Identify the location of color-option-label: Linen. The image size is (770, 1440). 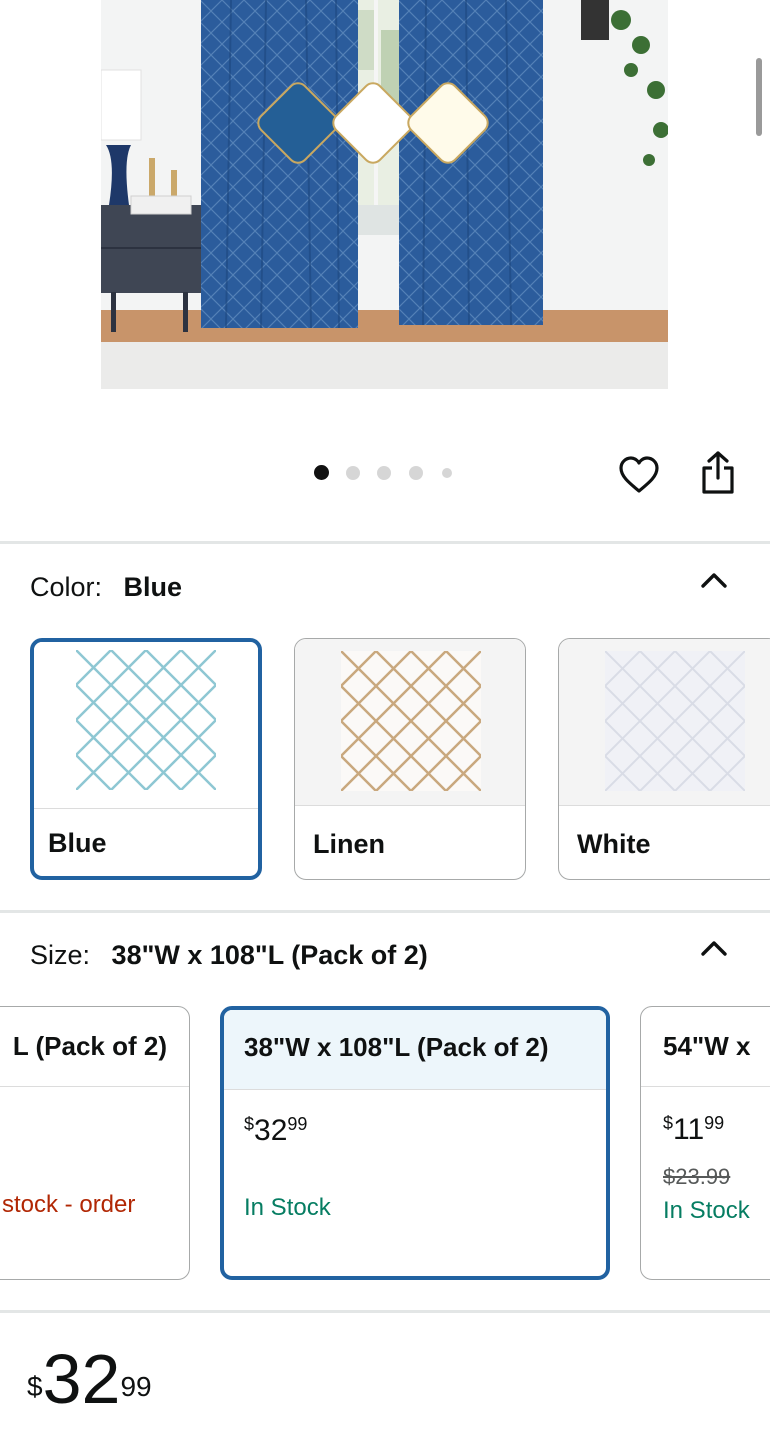
(349, 844).